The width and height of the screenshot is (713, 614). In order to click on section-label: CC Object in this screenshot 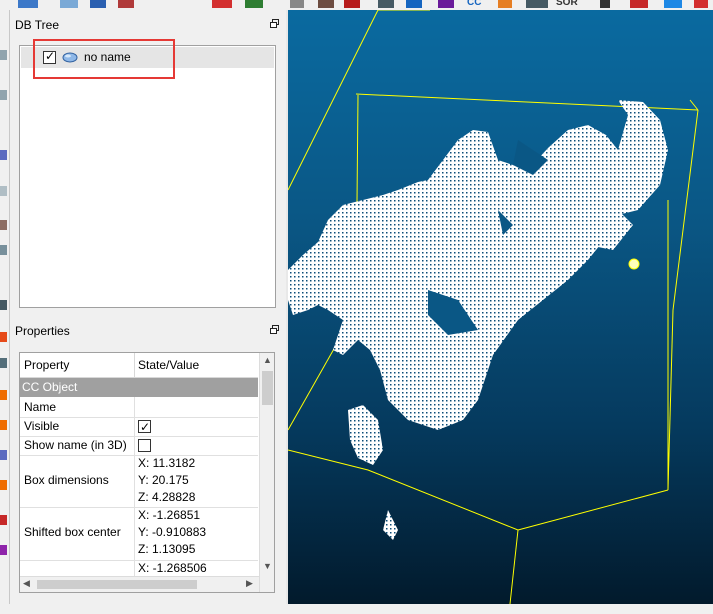, I will do `click(50, 387)`.